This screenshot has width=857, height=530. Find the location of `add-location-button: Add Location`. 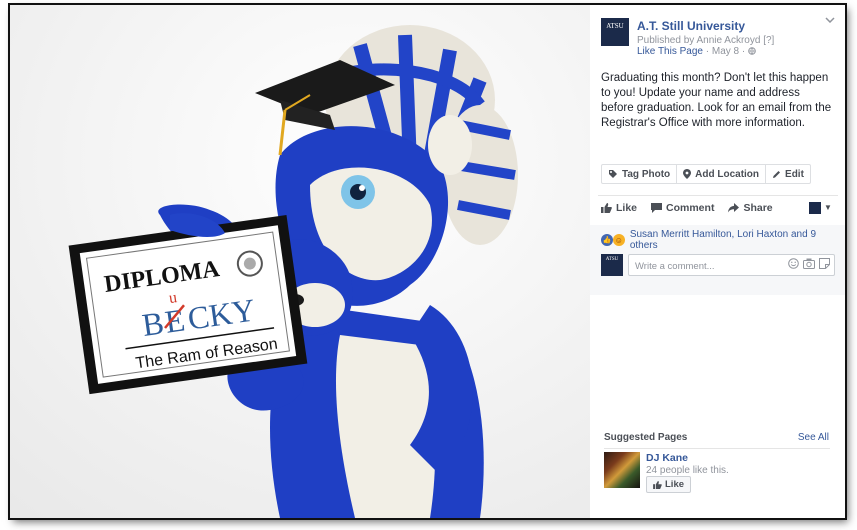

add-location-button: Add Location is located at coordinates (722, 174).